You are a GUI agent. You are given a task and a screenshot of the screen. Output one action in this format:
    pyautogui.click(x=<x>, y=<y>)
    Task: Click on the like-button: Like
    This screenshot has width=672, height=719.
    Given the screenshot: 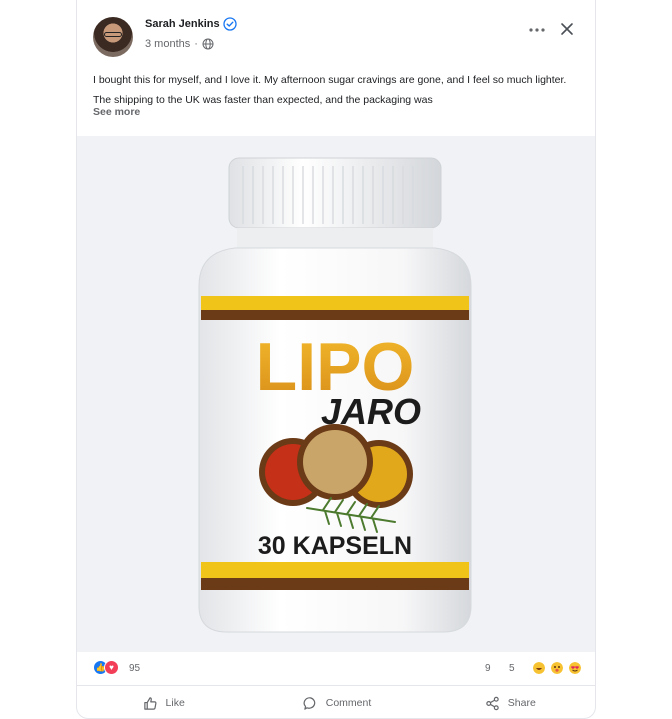 What is the action you would take?
    pyautogui.click(x=163, y=702)
    